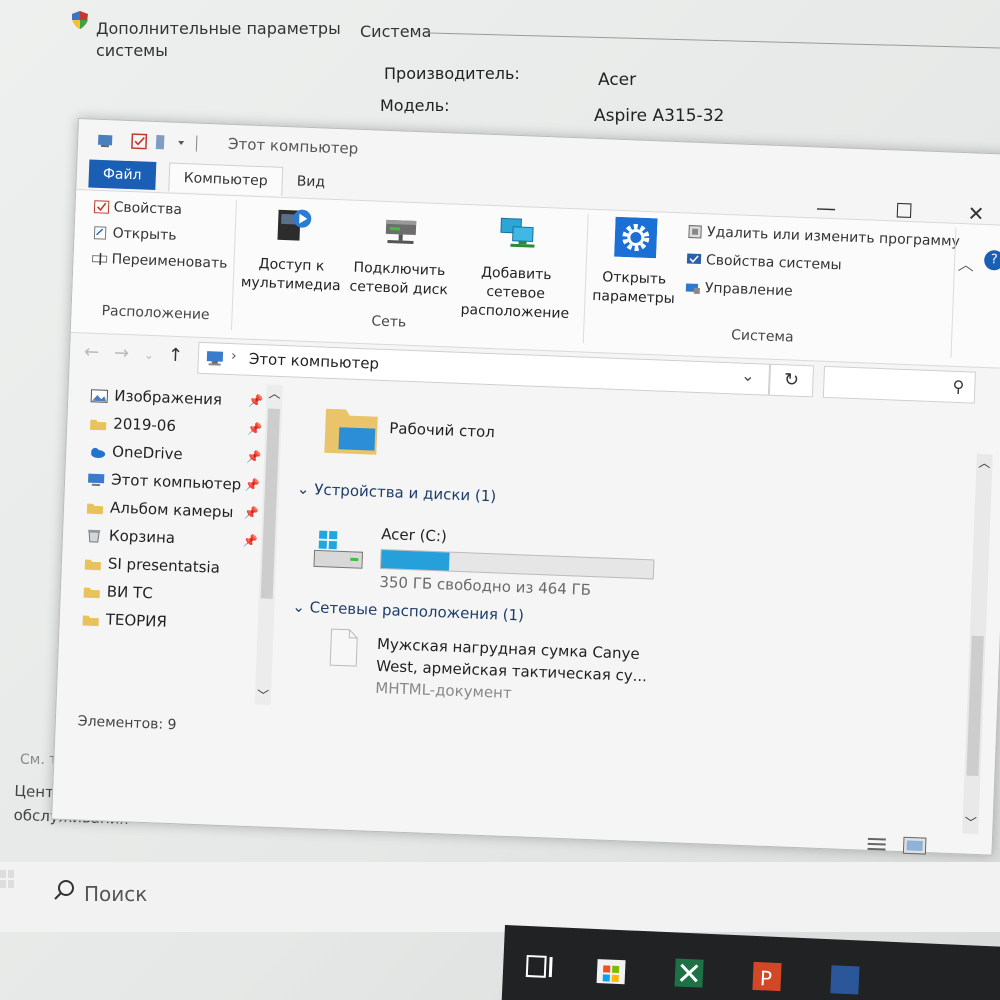 The image size is (1000, 1000). What do you see at coordinates (914, 845) in the screenshot?
I see `large-icons-view-icon` at bounding box center [914, 845].